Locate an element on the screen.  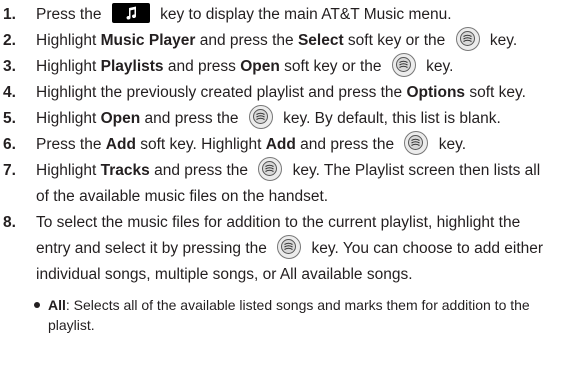
text-run: playlist. is located at coordinates (71, 325).